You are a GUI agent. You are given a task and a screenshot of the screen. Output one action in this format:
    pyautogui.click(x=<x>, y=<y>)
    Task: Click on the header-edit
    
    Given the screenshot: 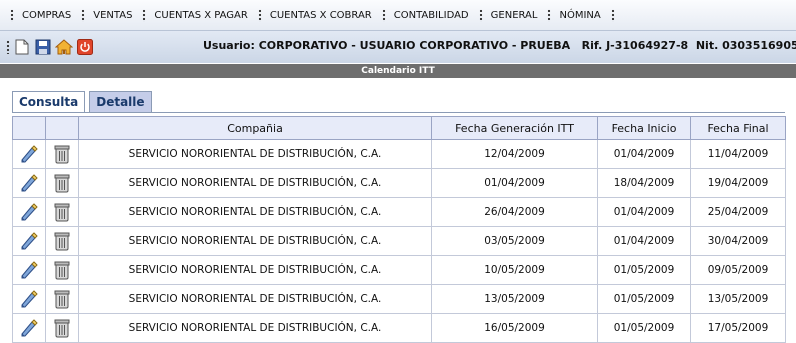 What is the action you would take?
    pyautogui.click(x=29, y=128)
    